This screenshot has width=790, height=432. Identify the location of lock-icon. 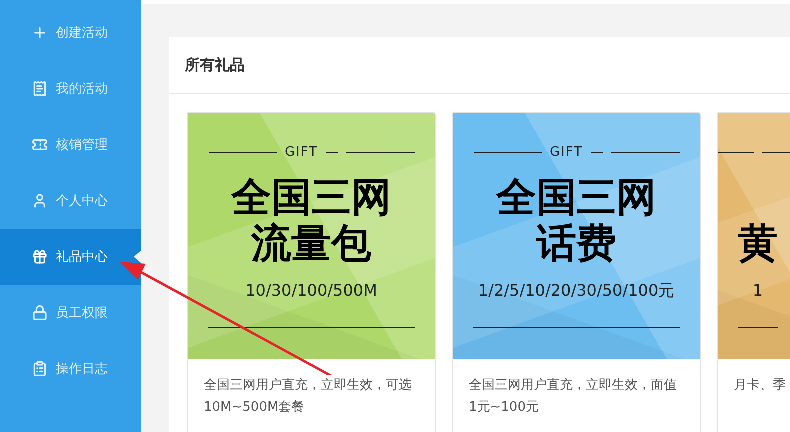
(40, 313).